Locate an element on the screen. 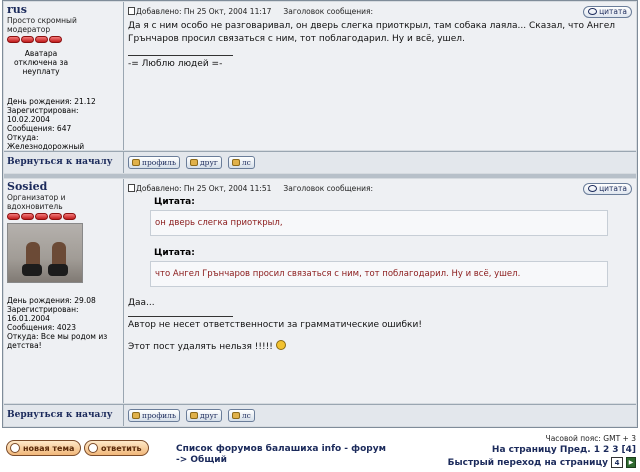  reply-button: ответить is located at coordinates (116, 448).